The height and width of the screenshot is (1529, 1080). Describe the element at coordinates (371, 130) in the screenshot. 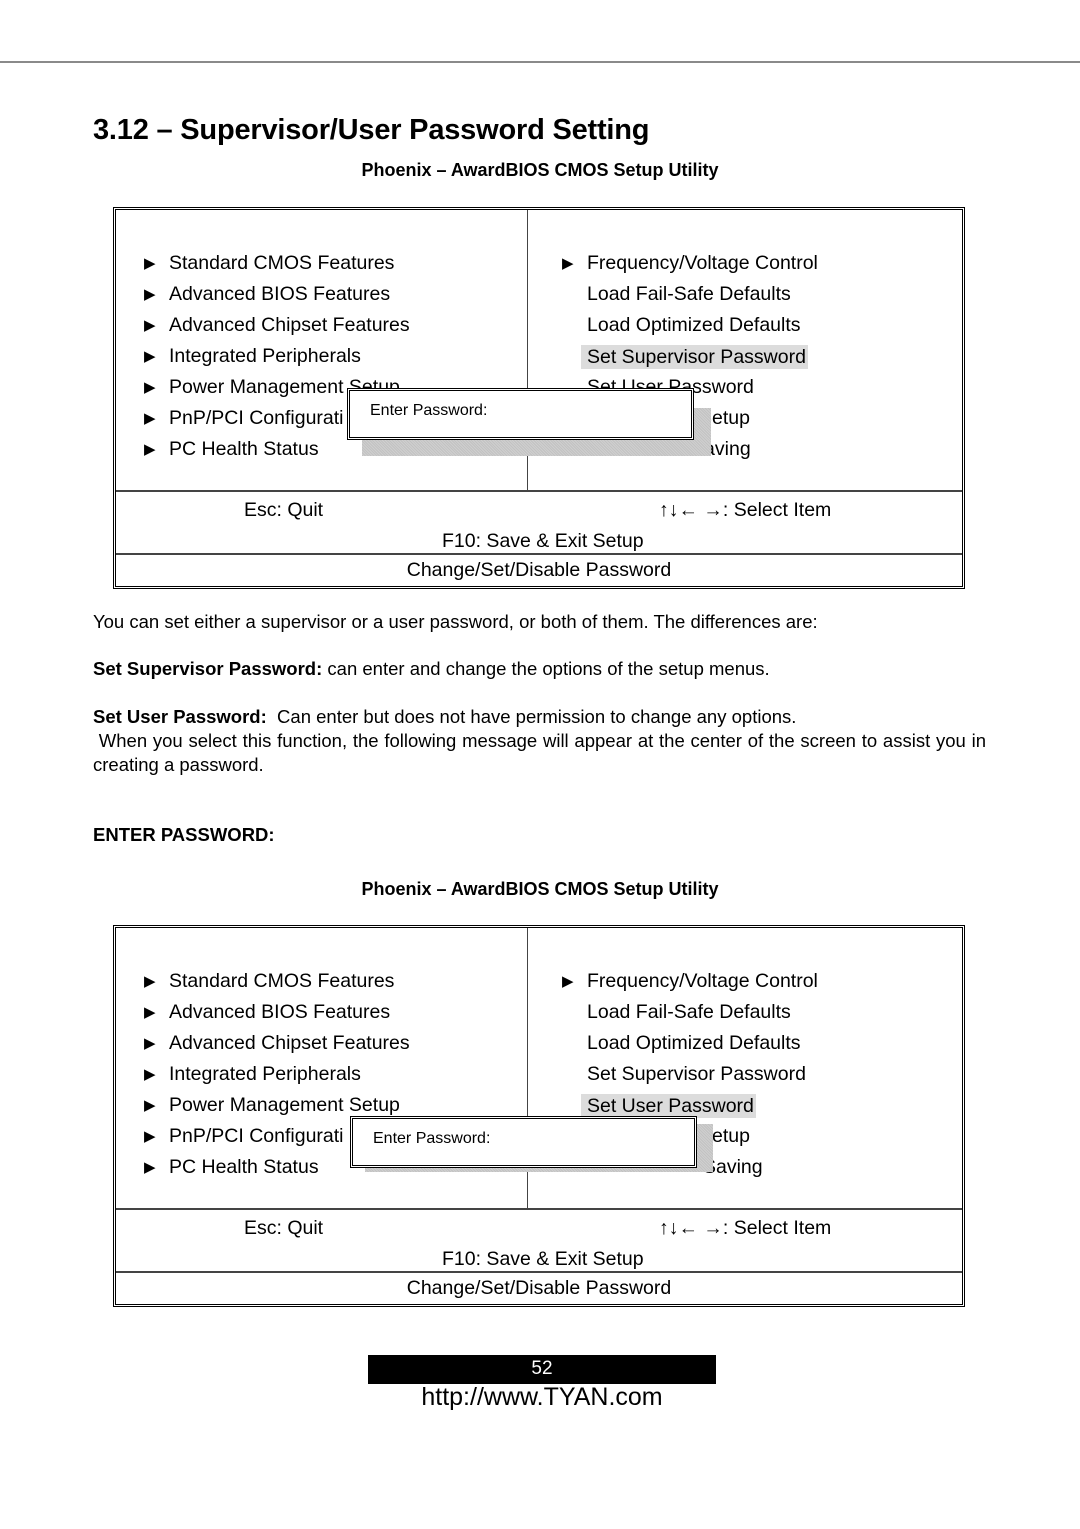

I see `section-title: 3.12 – Supervisor/User Password Setting` at that location.